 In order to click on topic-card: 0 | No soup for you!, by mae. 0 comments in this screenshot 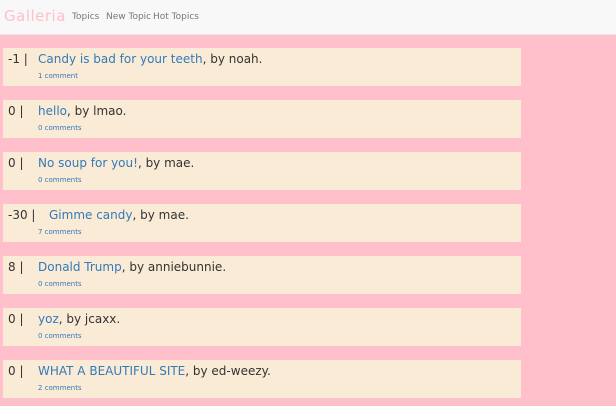, I will do `click(262, 171)`.